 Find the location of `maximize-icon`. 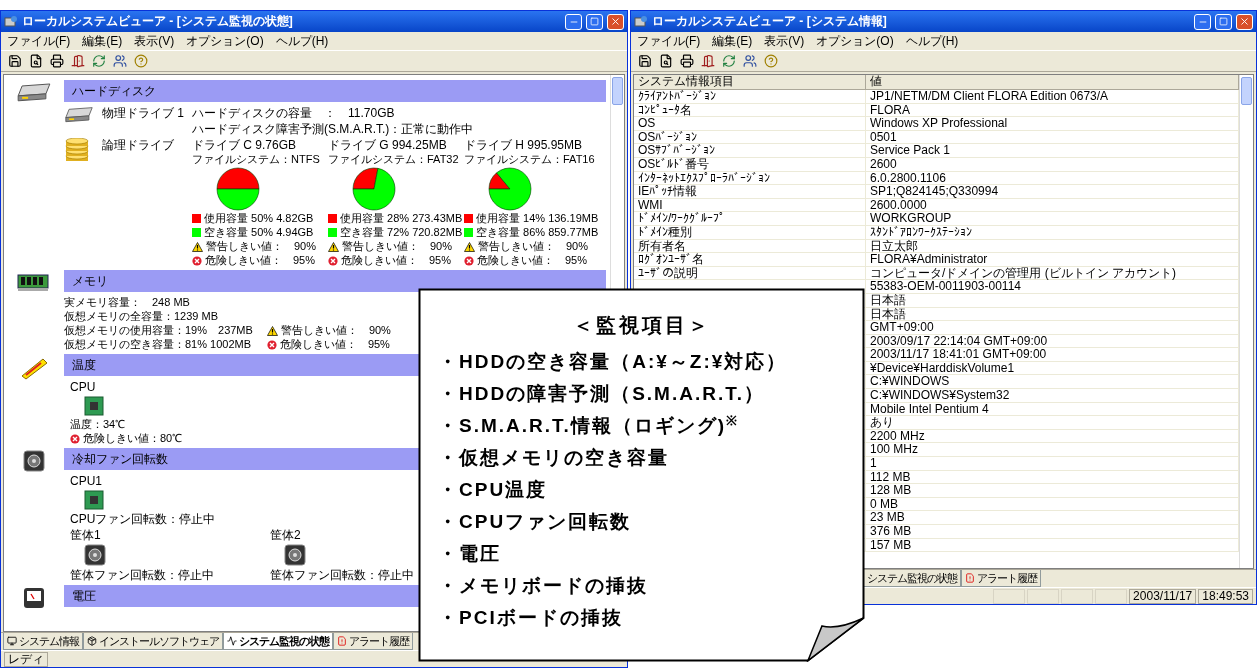

maximize-icon is located at coordinates (594, 21).